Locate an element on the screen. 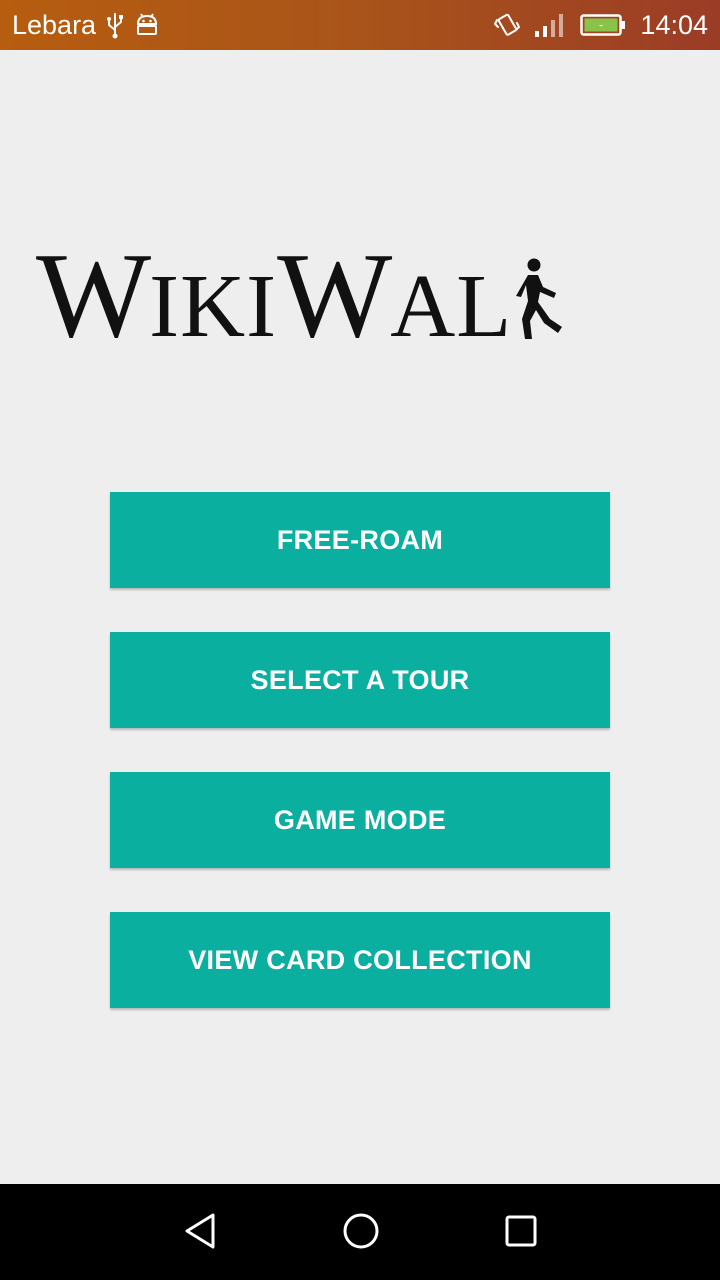  home-icon is located at coordinates (361, 1233).